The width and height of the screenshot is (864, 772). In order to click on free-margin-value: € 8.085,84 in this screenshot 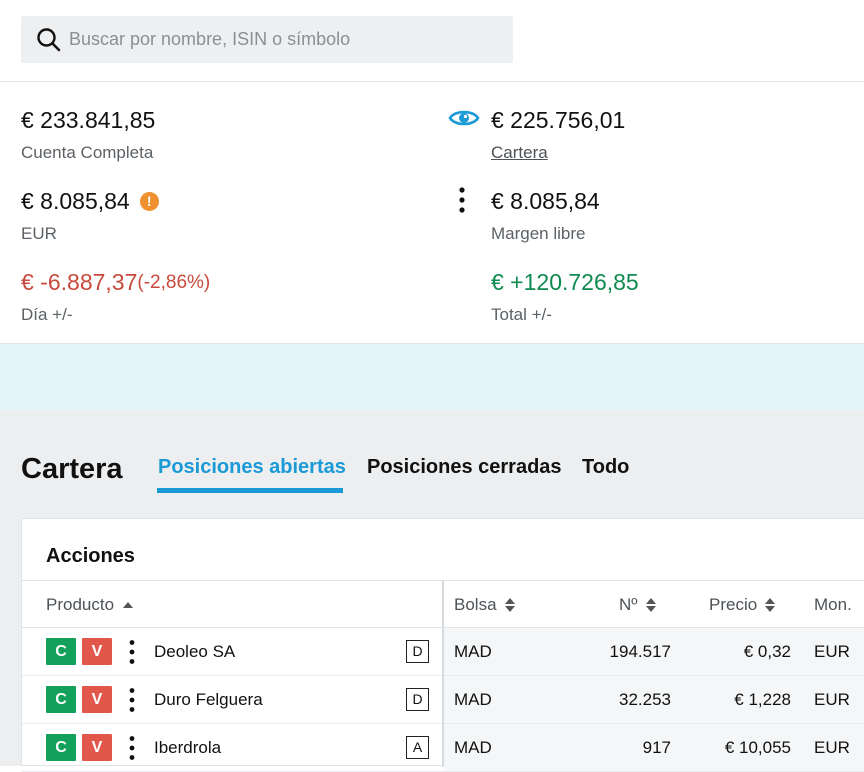, I will do `click(545, 201)`.